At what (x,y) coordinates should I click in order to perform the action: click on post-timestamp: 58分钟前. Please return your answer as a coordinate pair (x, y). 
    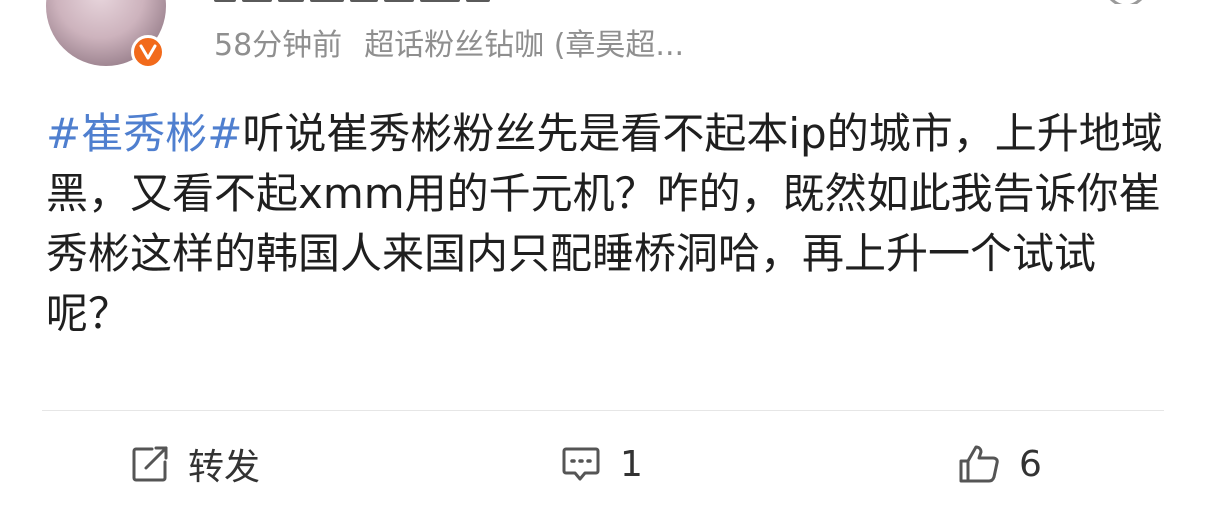
    Looking at the image, I should click on (278, 45).